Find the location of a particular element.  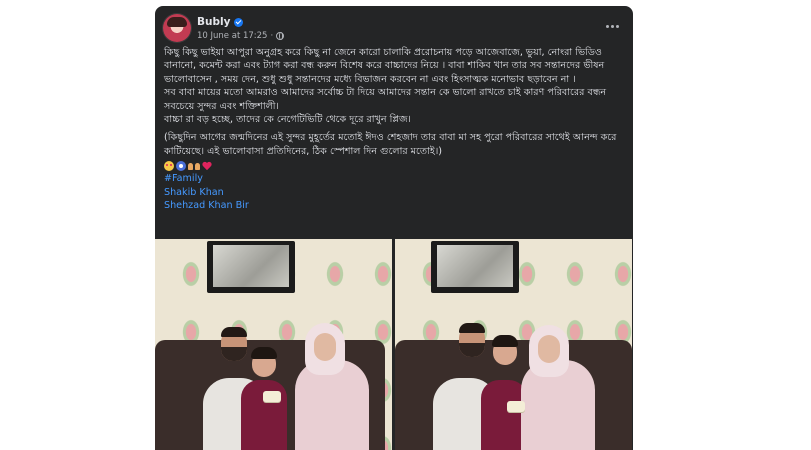

post-meta: 10 June at 17:25 · is located at coordinates (241, 36).